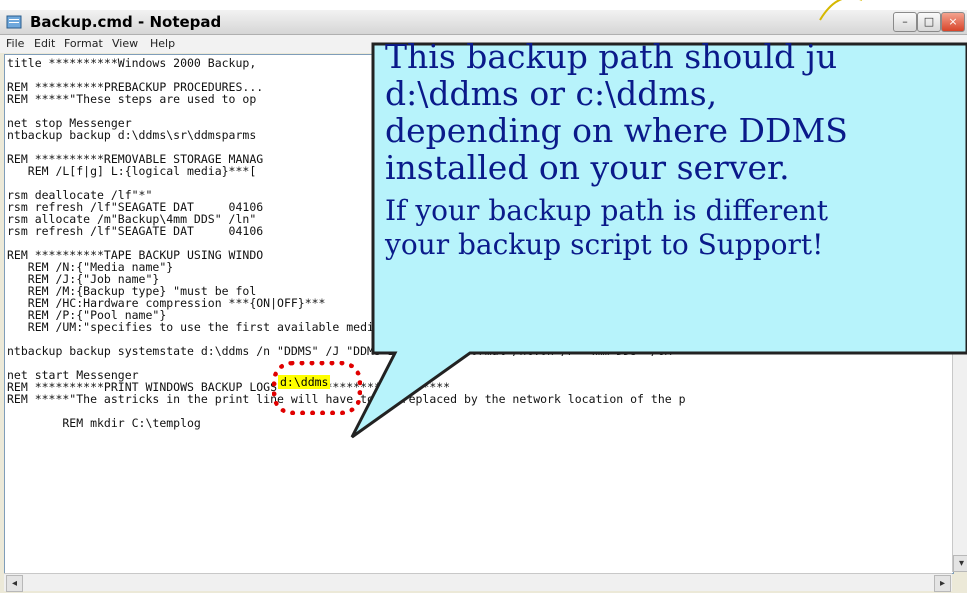 The width and height of the screenshot is (967, 593). Describe the element at coordinates (162, 43) in the screenshot. I see `menu-help: Help` at that location.